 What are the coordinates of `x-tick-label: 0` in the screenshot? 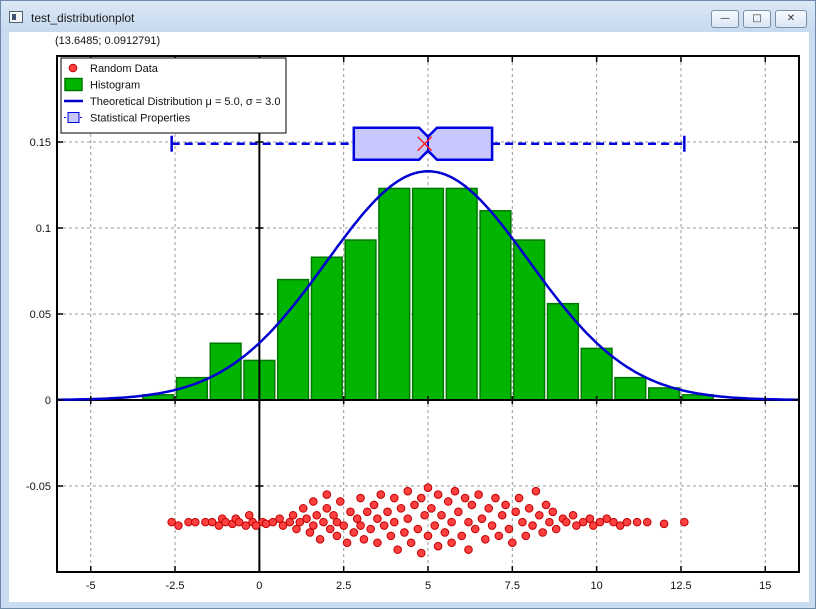 It's located at (259, 586).